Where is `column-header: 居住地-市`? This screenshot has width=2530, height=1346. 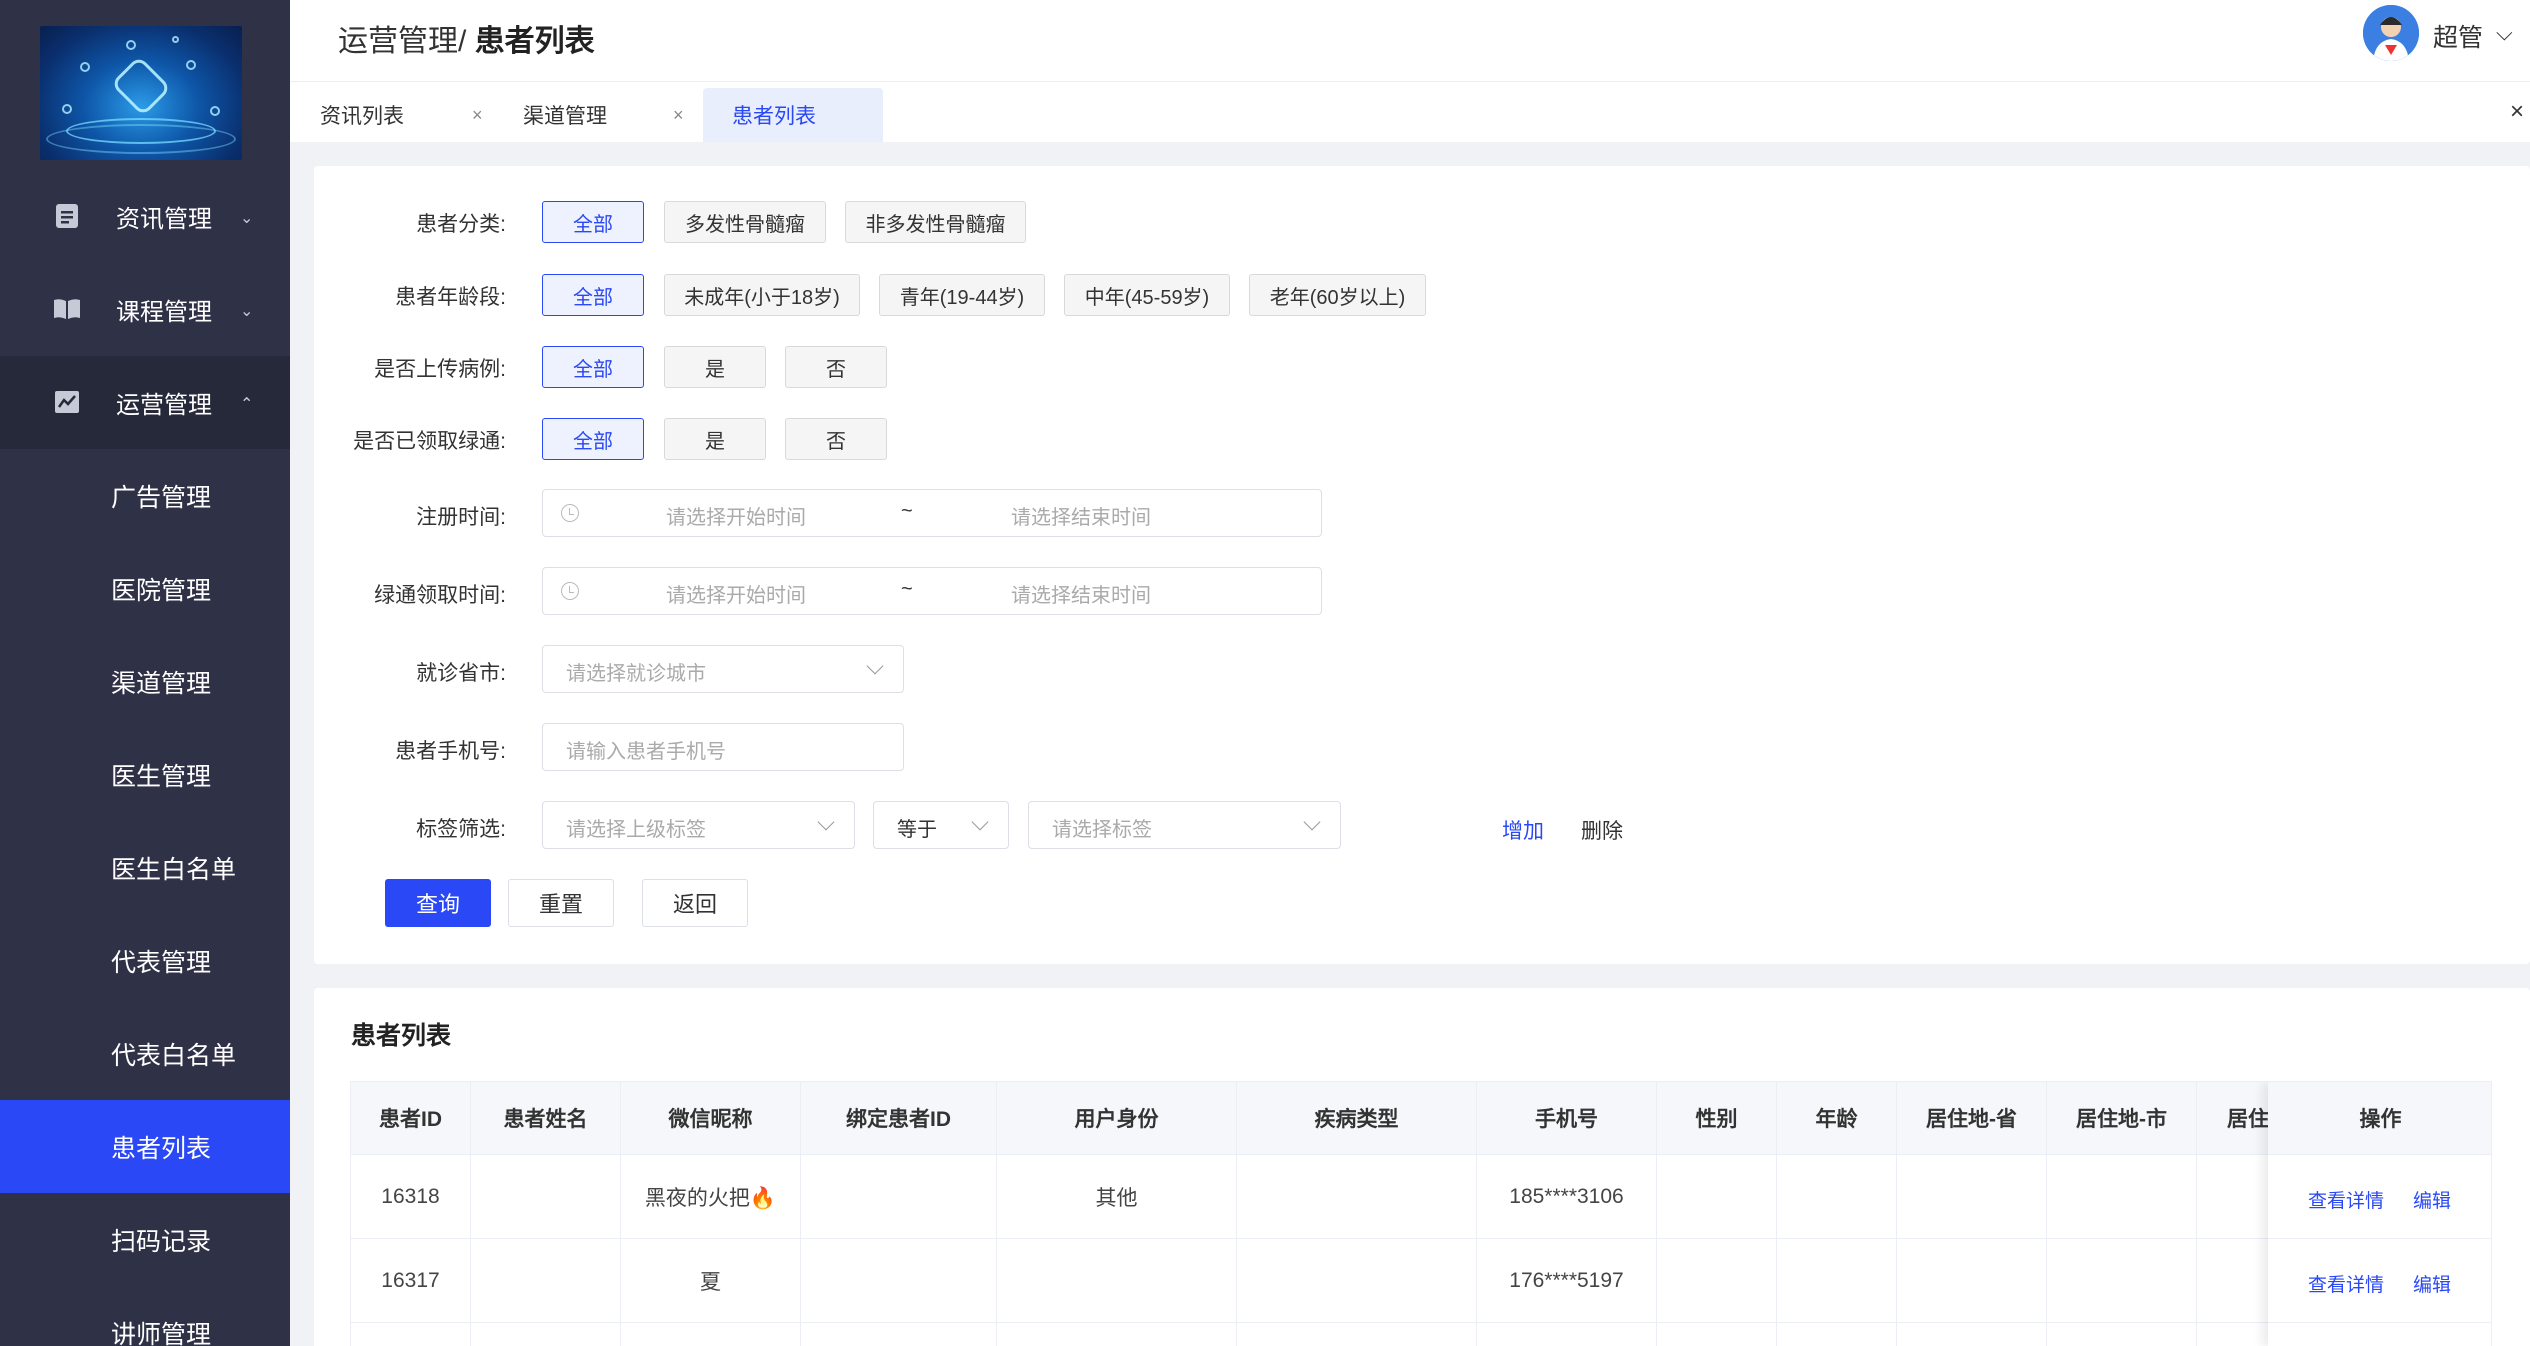
column-header: 居住地-市 is located at coordinates (2122, 1118).